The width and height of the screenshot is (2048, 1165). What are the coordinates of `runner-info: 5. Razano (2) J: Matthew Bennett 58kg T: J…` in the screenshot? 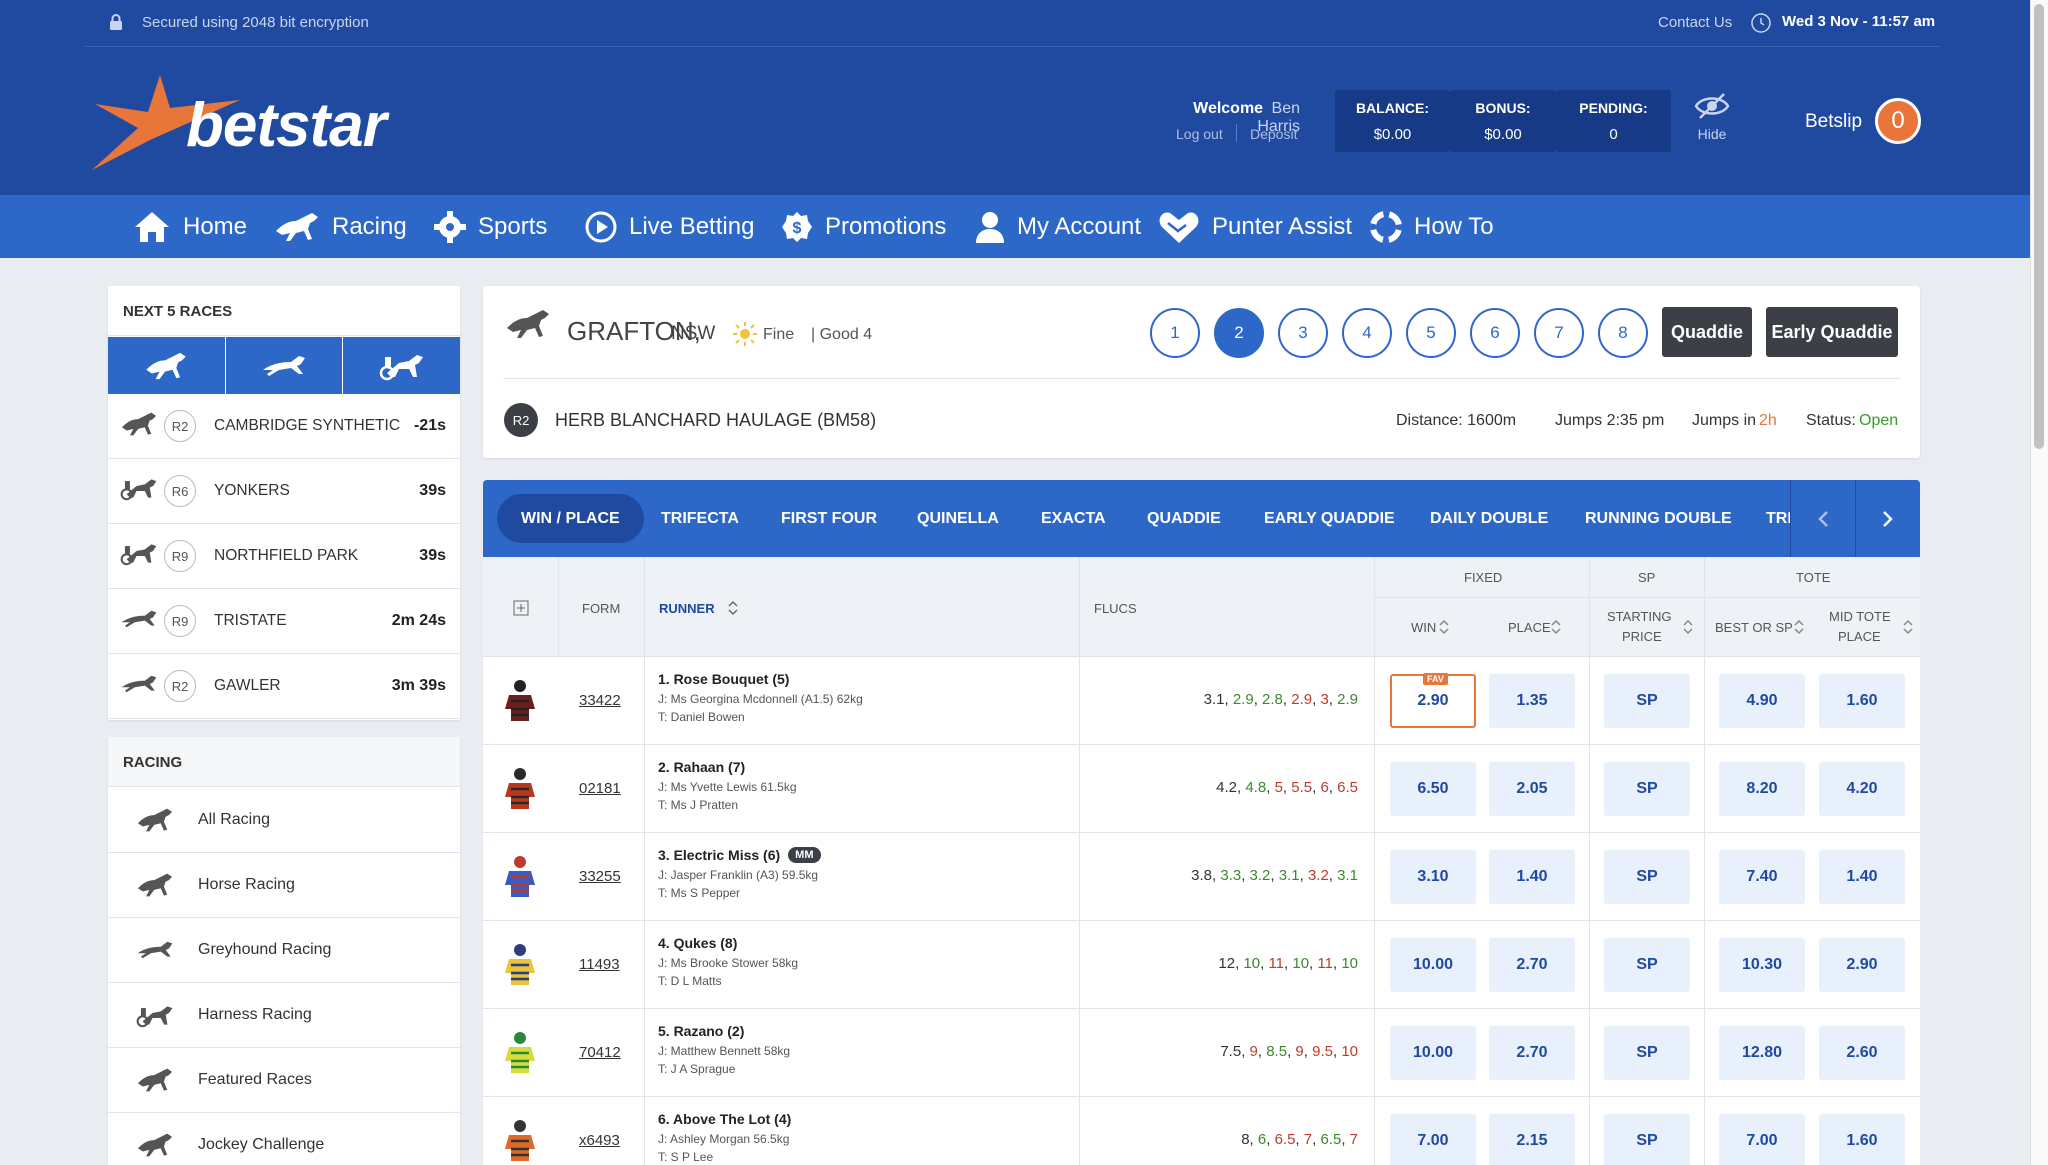 It's located at (724, 1049).